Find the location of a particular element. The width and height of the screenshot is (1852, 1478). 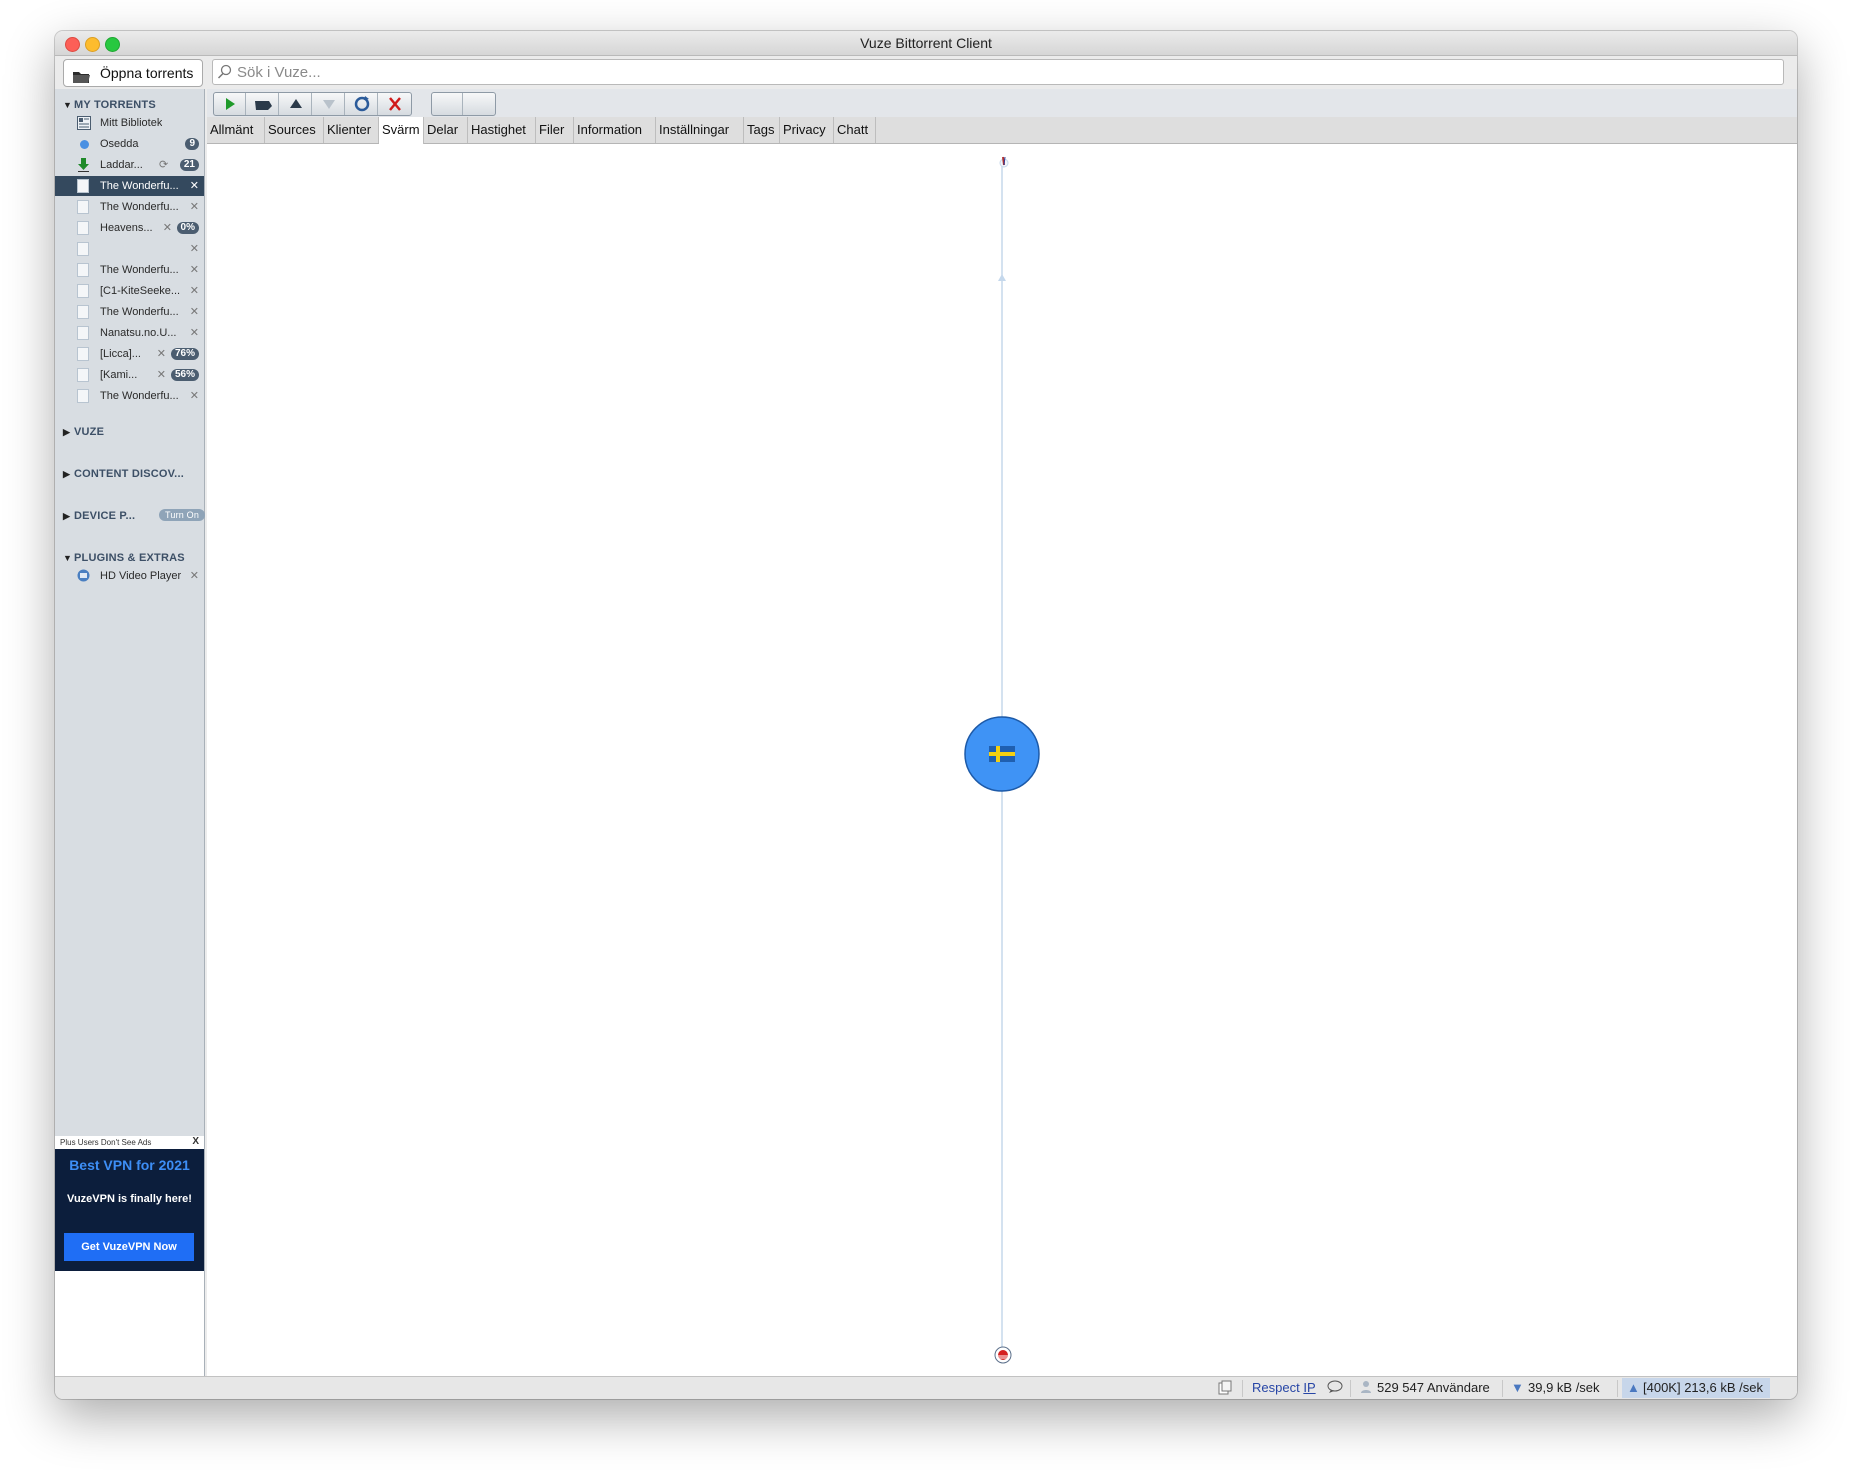

refresh-queue-button is located at coordinates (362, 104).